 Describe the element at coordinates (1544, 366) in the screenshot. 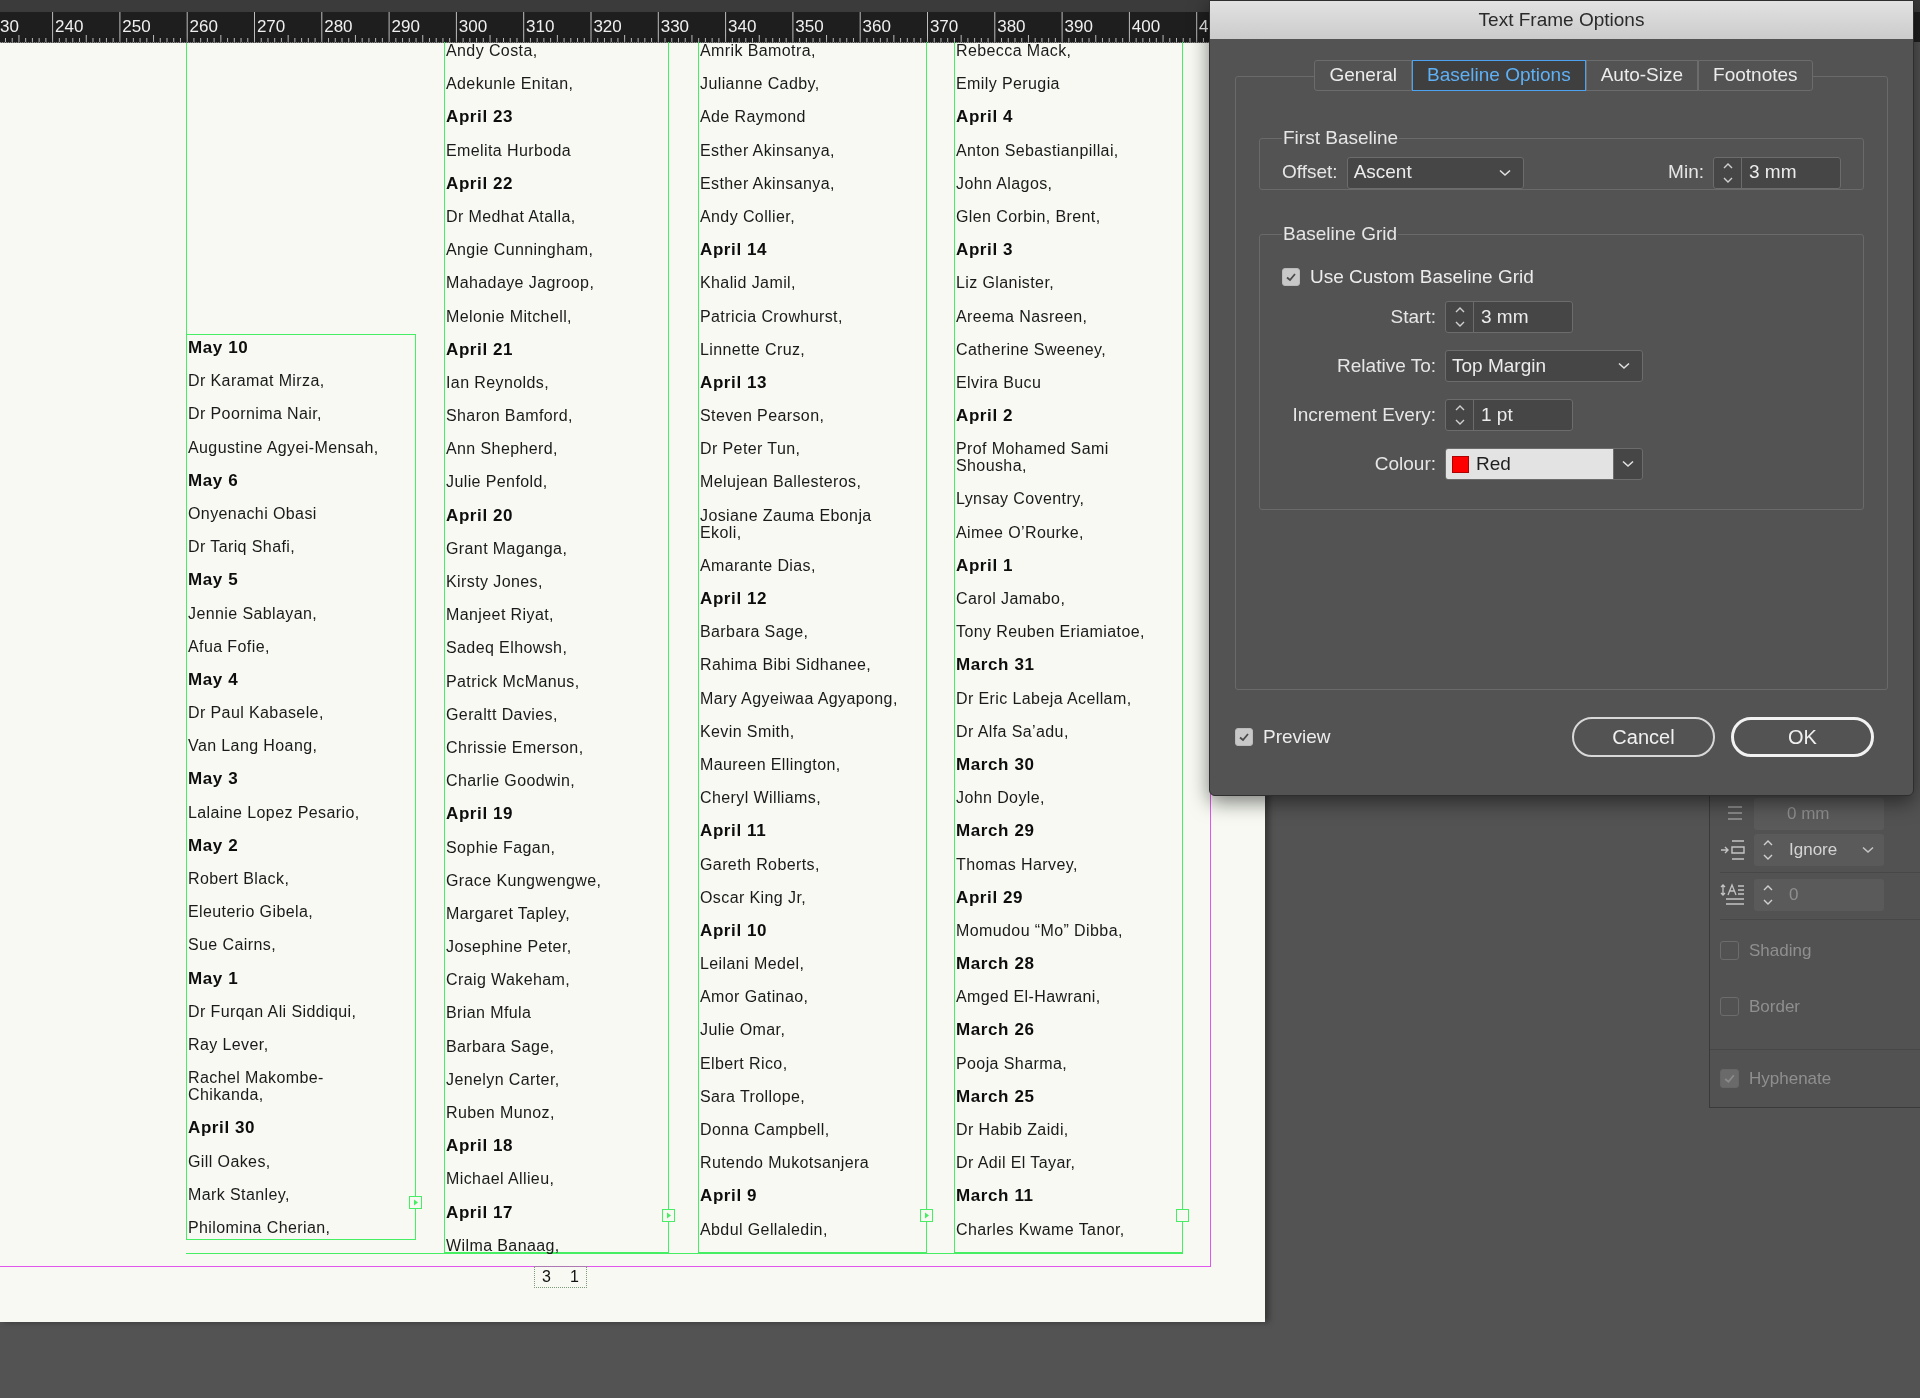

I see `dropdown: Top Margin` at that location.